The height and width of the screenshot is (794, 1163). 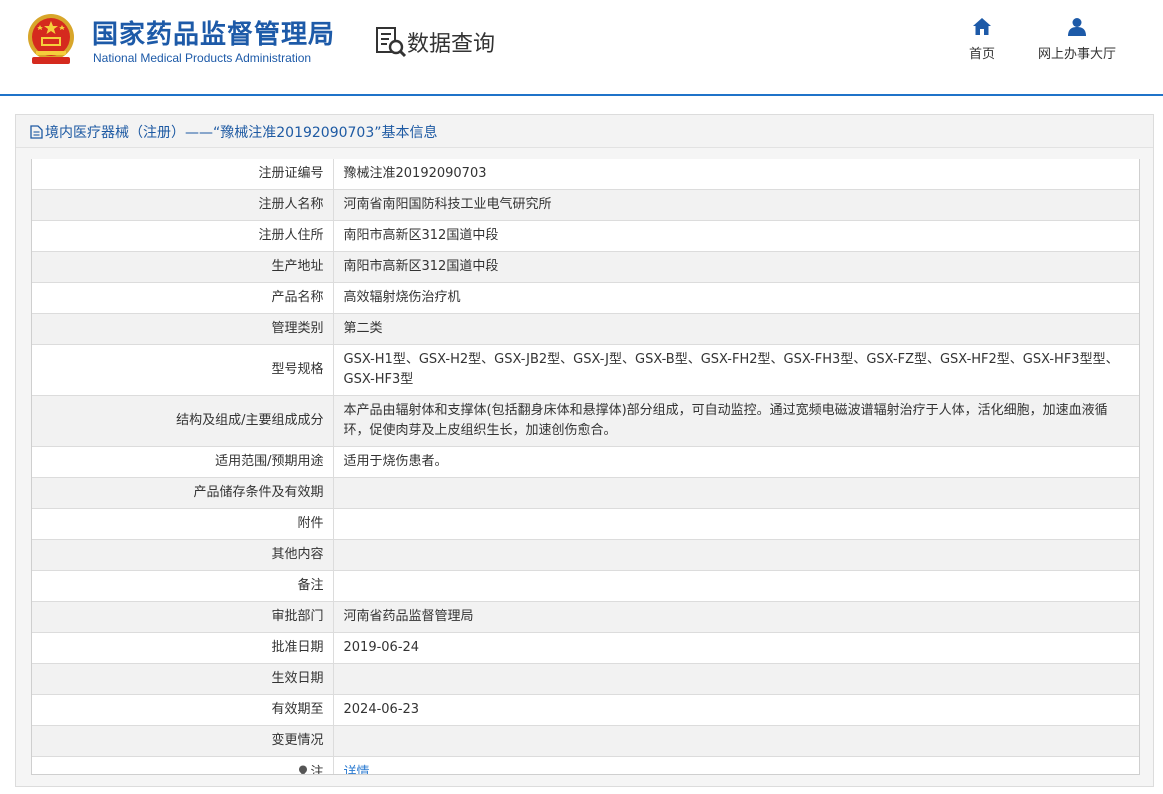 What do you see at coordinates (736, 298) in the screenshot?
I see `field-value: 高效辐射烧伤治疗机` at bounding box center [736, 298].